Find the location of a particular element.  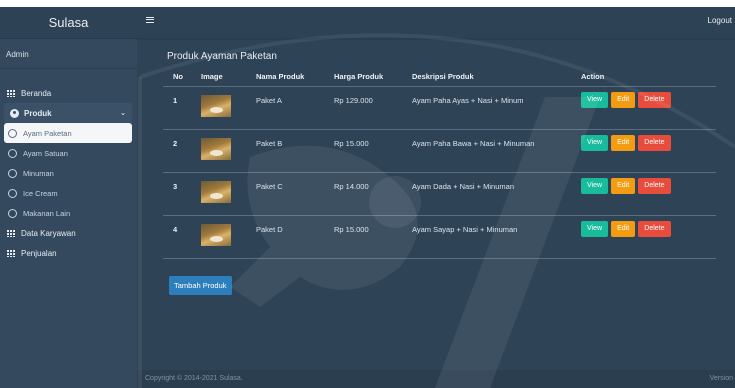

sidebar-subitem-minuman: Minuman is located at coordinates (68, 173).